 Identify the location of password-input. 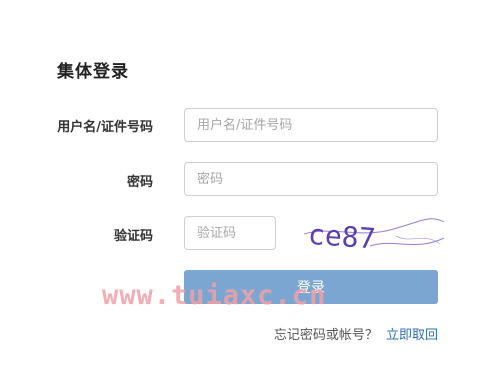
(311, 179).